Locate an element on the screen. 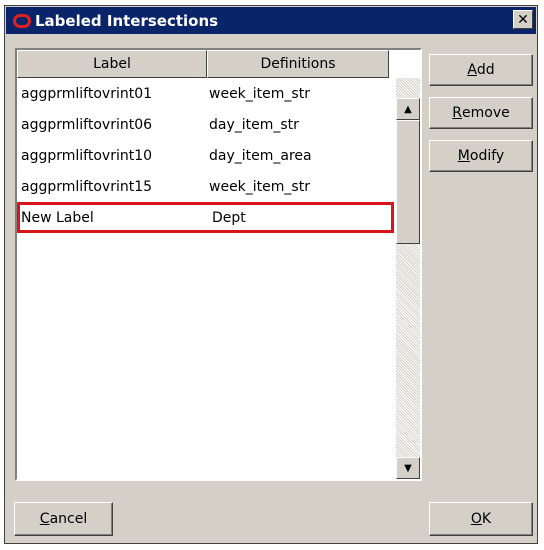 The width and height of the screenshot is (544, 550). row-label: New Label is located at coordinates (112, 218).